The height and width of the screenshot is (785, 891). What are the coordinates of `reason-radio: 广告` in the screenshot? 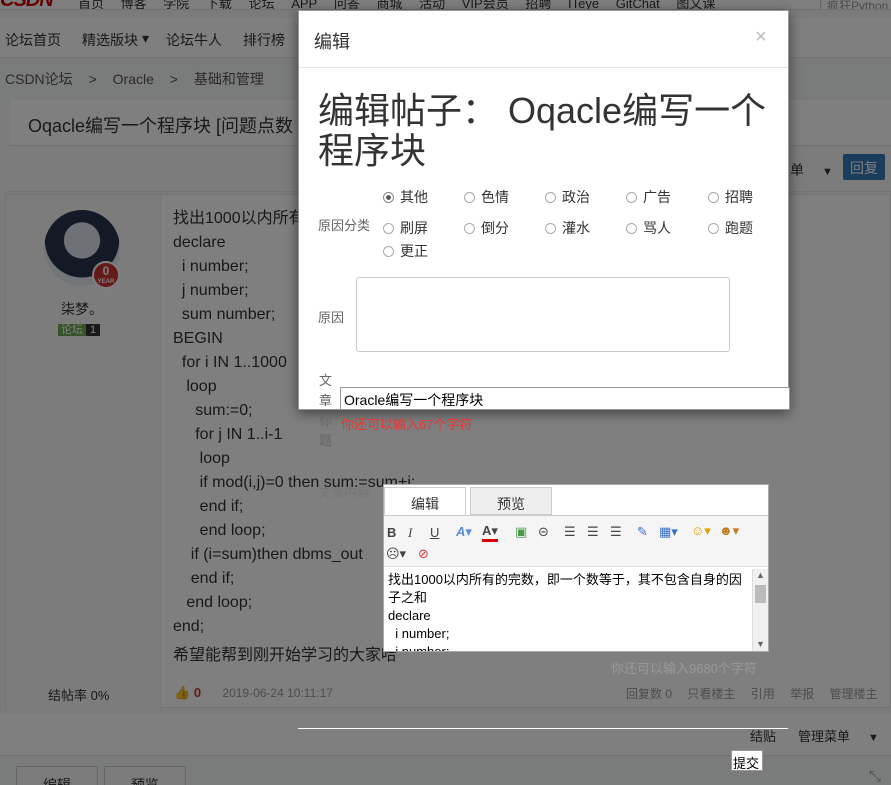 It's located at (648, 197).